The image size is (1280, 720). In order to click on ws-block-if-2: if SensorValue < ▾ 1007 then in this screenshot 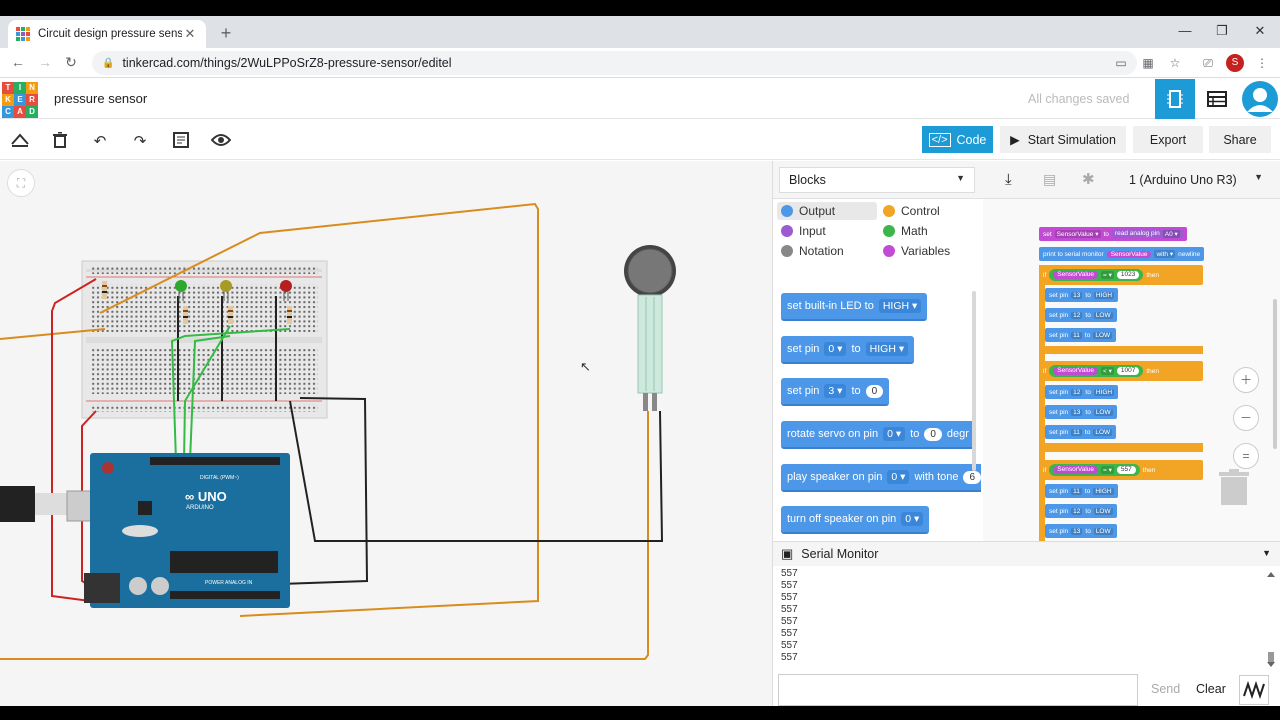, I will do `click(1121, 371)`.